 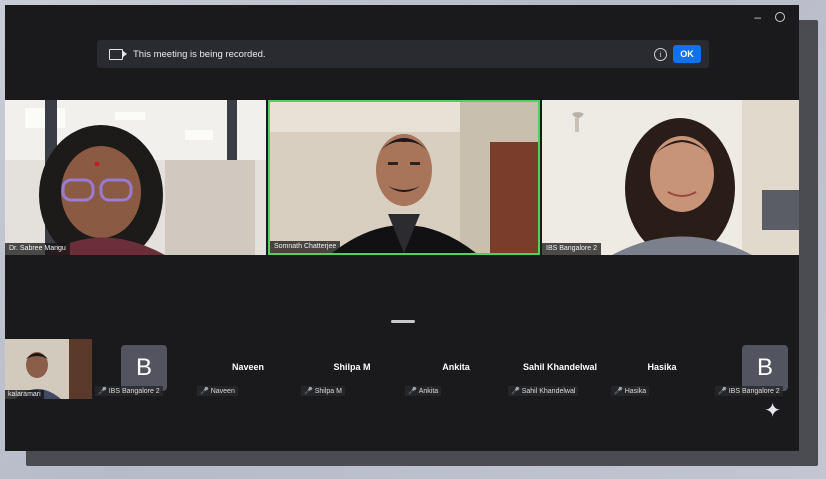 I want to click on participant-label: Ankita, so click(x=456, y=367).